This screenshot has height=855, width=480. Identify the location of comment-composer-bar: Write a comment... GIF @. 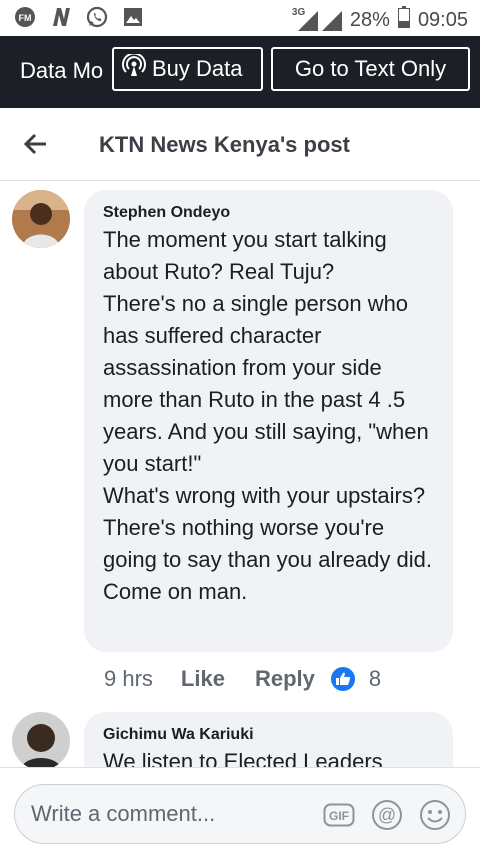
(240, 811).